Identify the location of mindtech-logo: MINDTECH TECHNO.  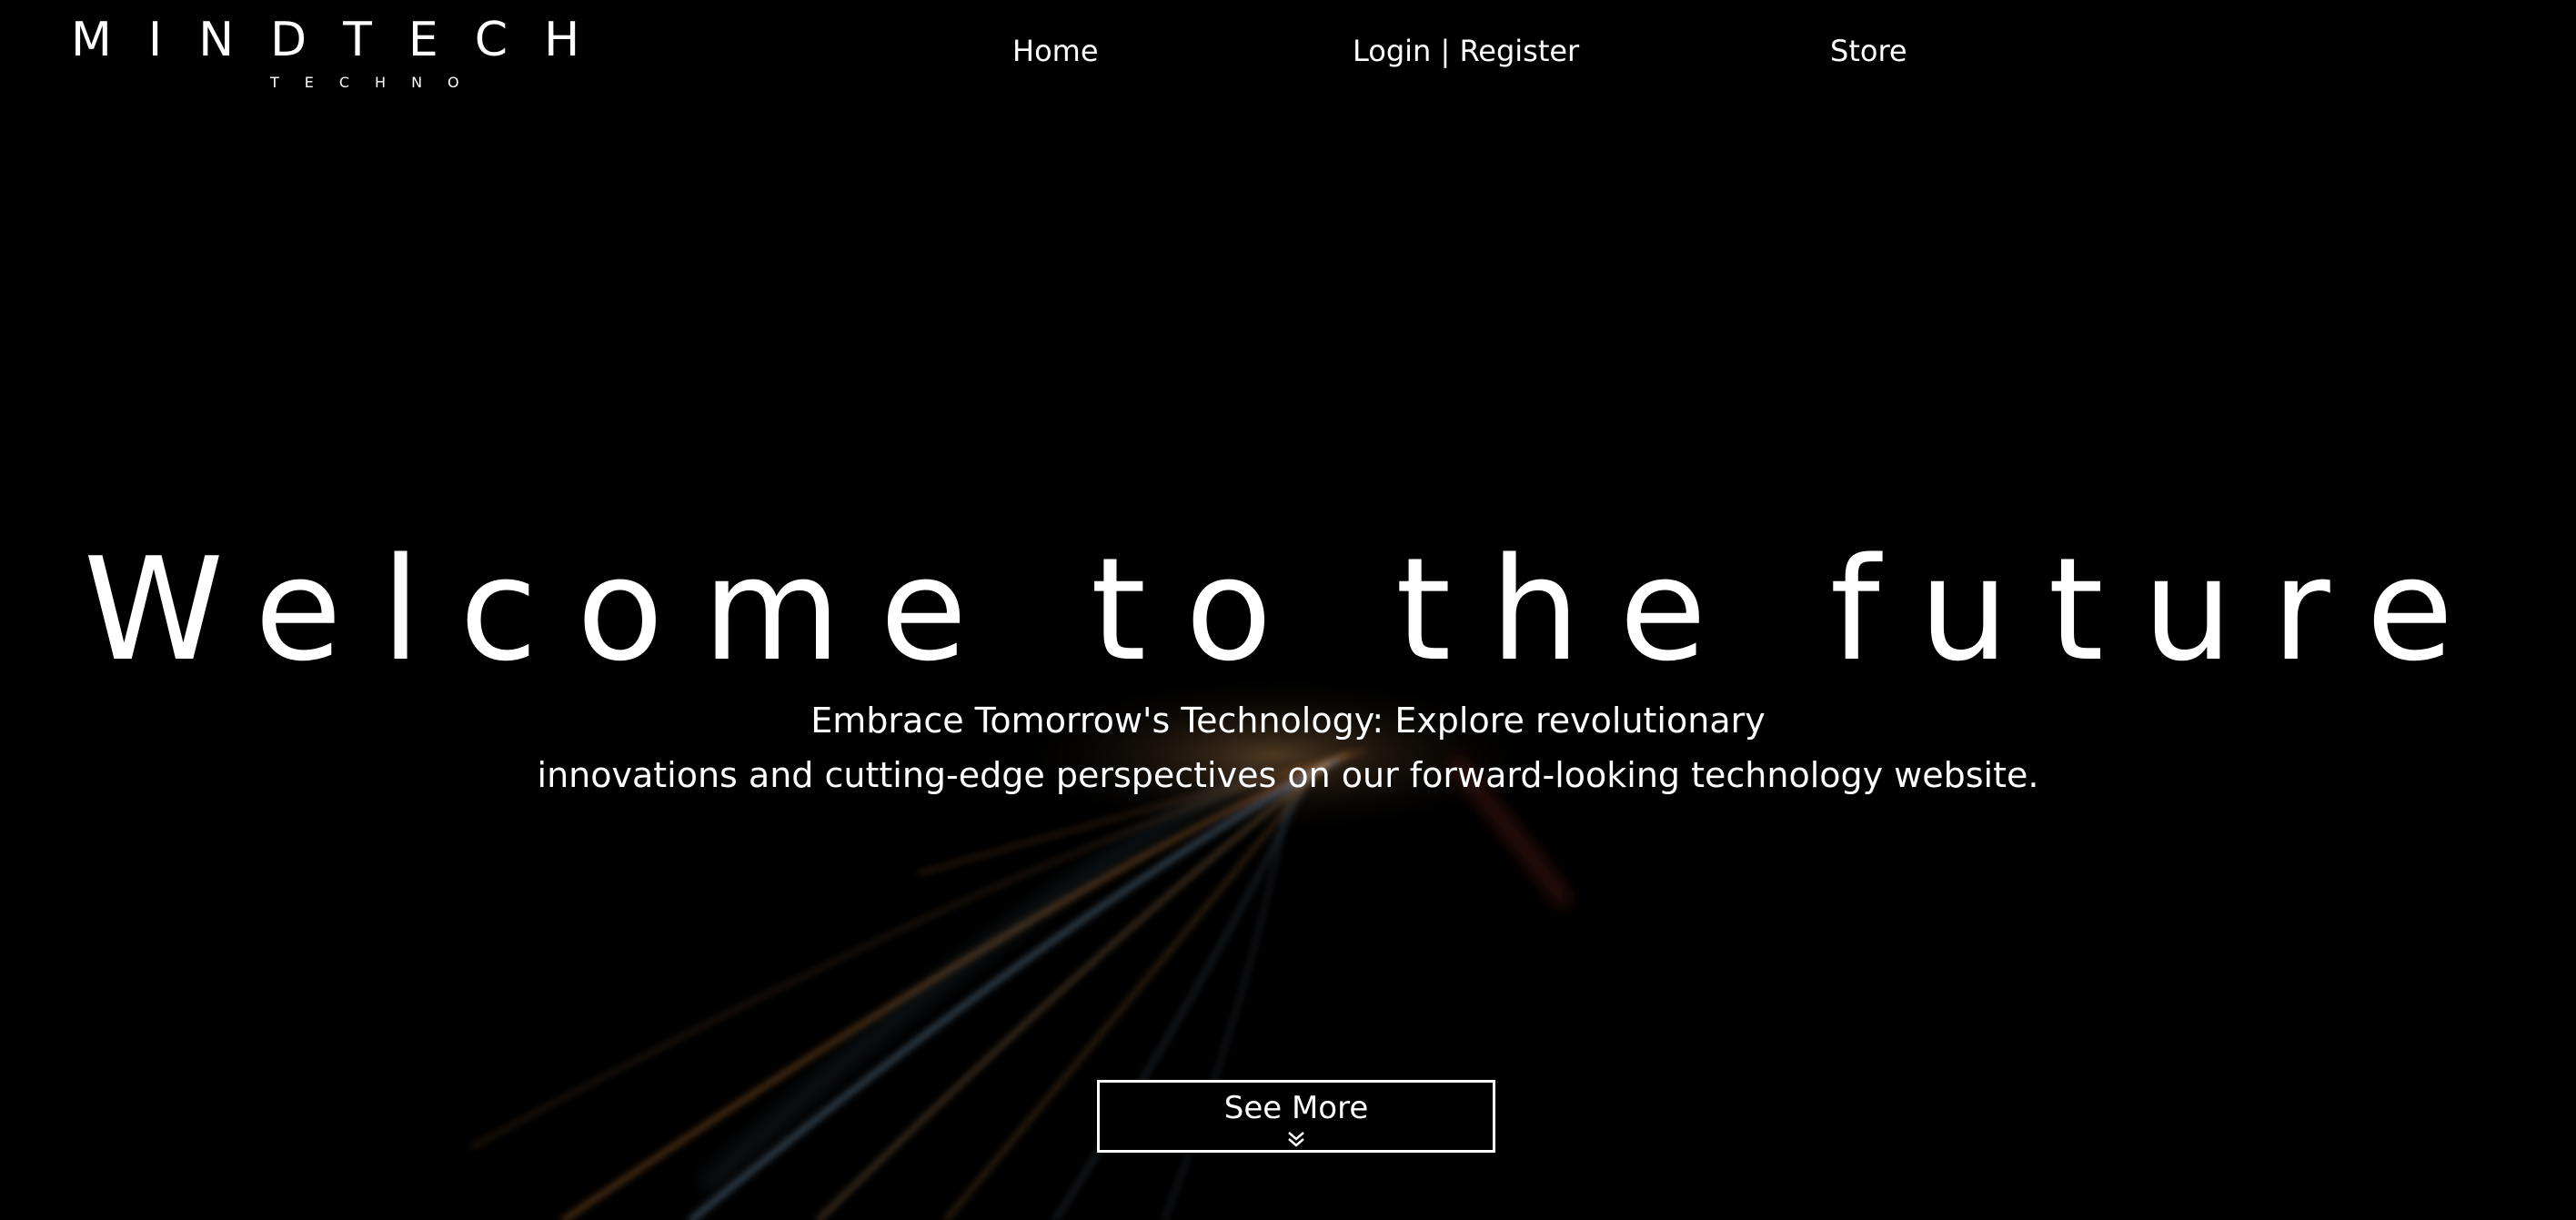
(389, 53).